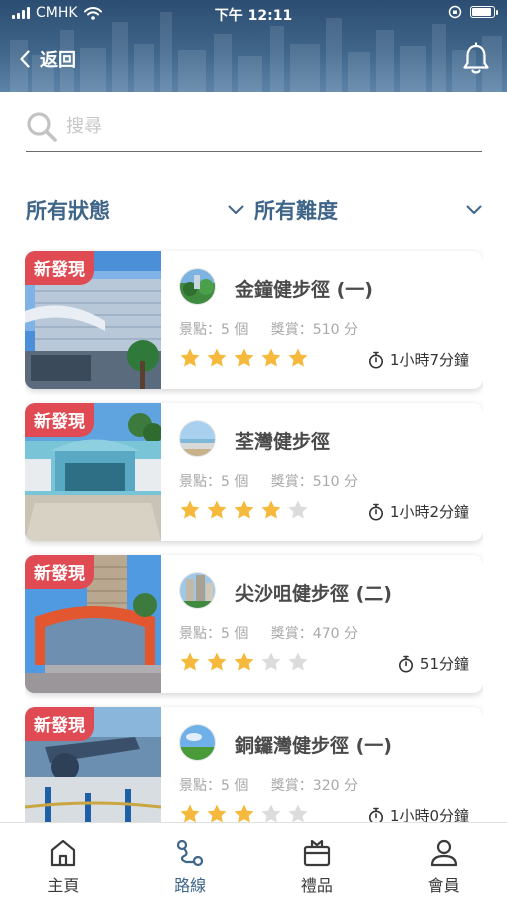 The image size is (507, 900). I want to click on route-card: 新發現 金鐘健步徑 (一) 景點：5 個 獎賞：510 分 1小時7分鐘, so click(254, 320).